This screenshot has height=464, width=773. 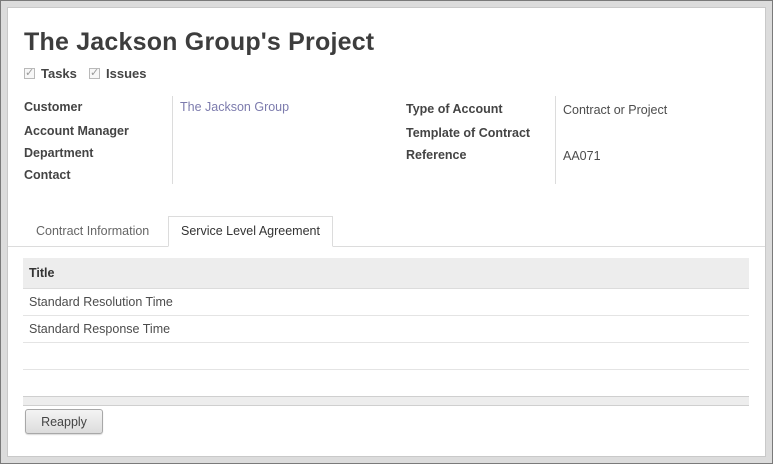 What do you see at coordinates (386, 401) in the screenshot?
I see `table-footer` at bounding box center [386, 401].